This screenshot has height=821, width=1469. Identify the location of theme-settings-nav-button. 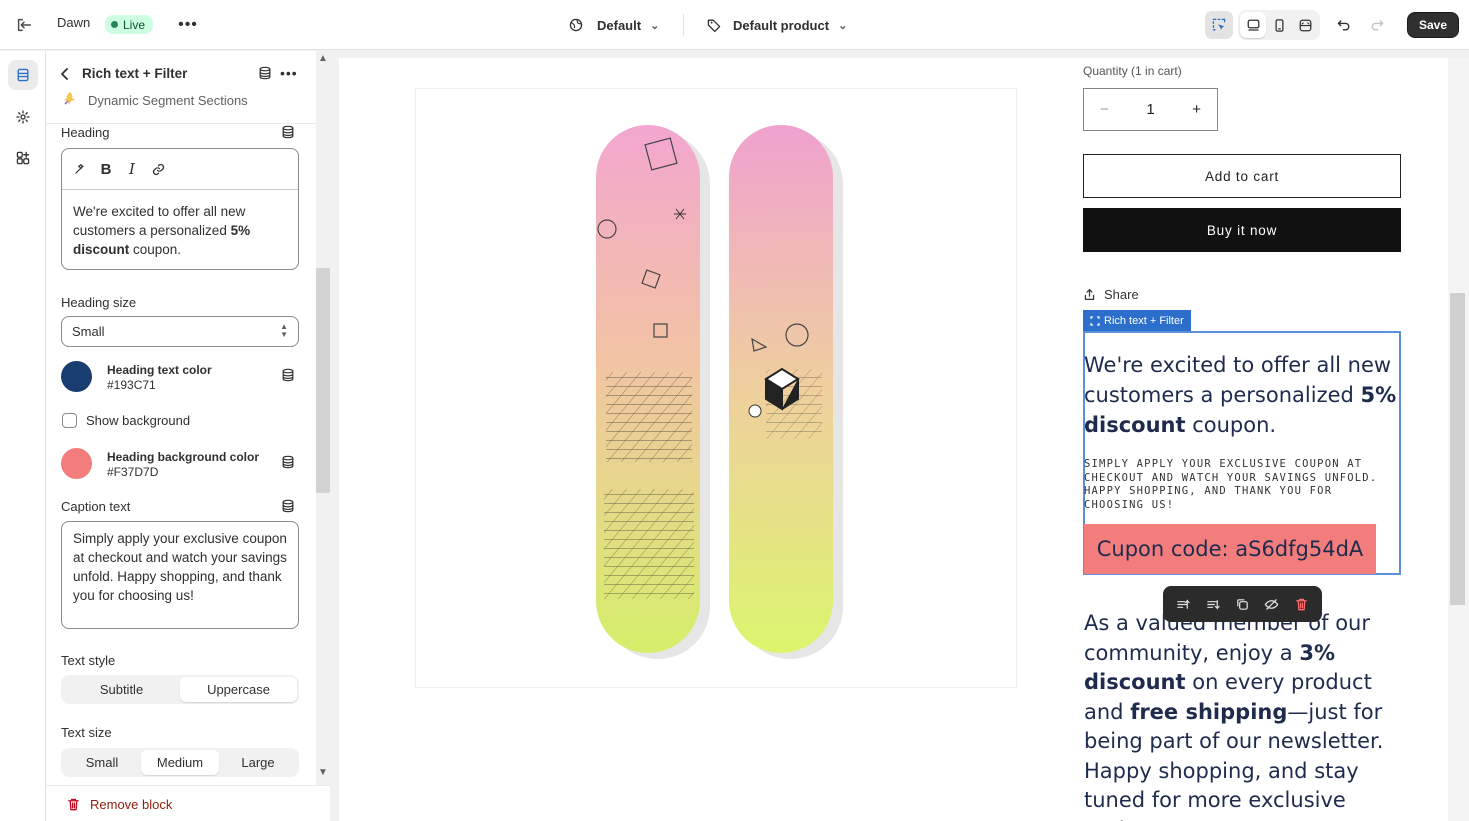
(23, 117).